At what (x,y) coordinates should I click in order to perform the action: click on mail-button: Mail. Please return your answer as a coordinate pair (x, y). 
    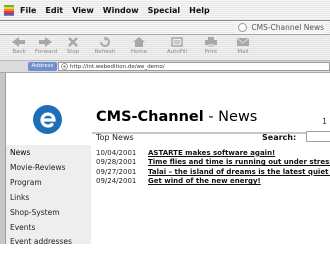
    Looking at the image, I should click on (243, 46).